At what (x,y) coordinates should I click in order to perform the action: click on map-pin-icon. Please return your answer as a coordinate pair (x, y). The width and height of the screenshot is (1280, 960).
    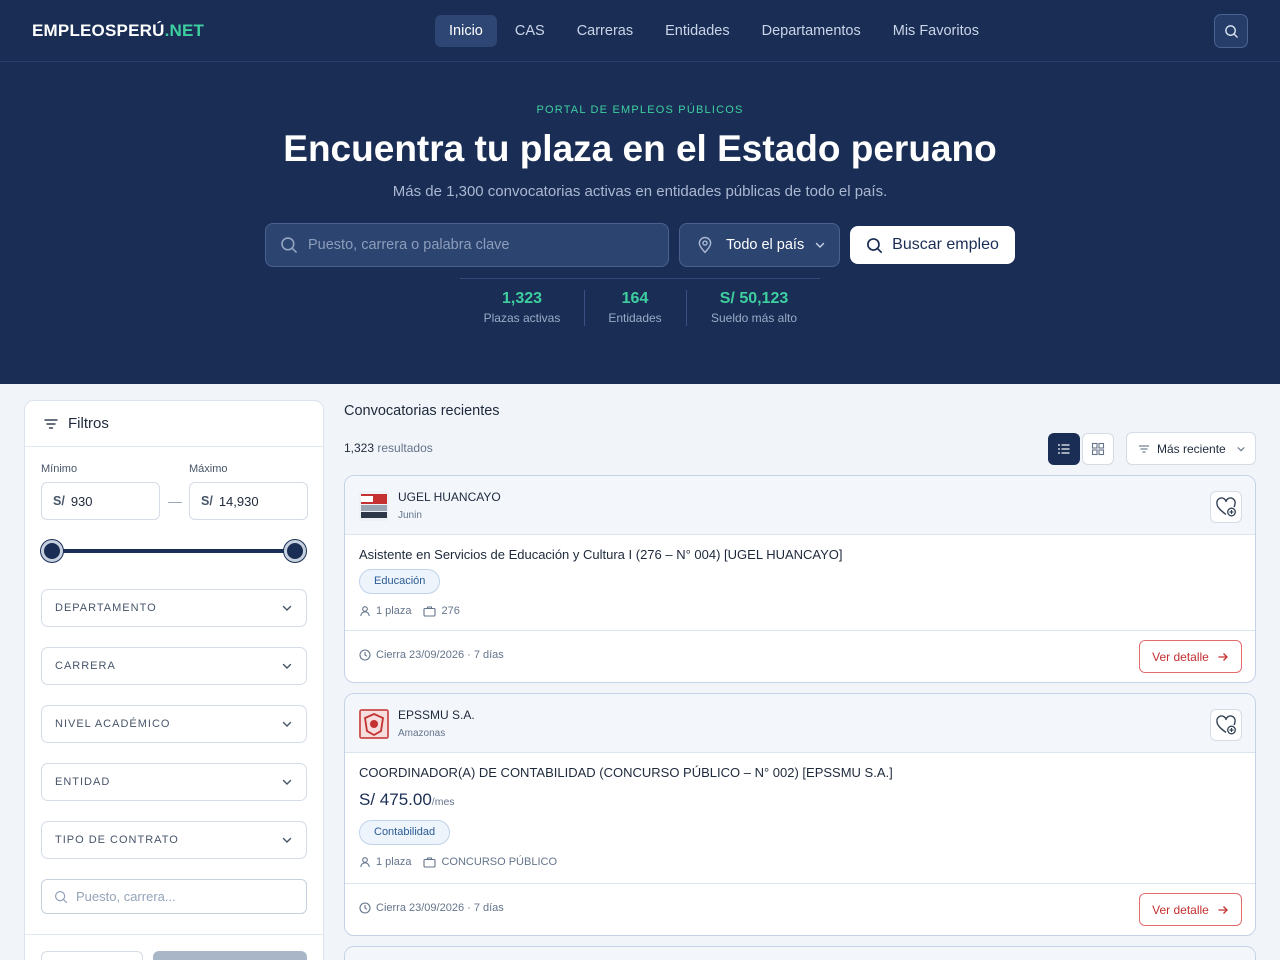
    Looking at the image, I should click on (705, 245).